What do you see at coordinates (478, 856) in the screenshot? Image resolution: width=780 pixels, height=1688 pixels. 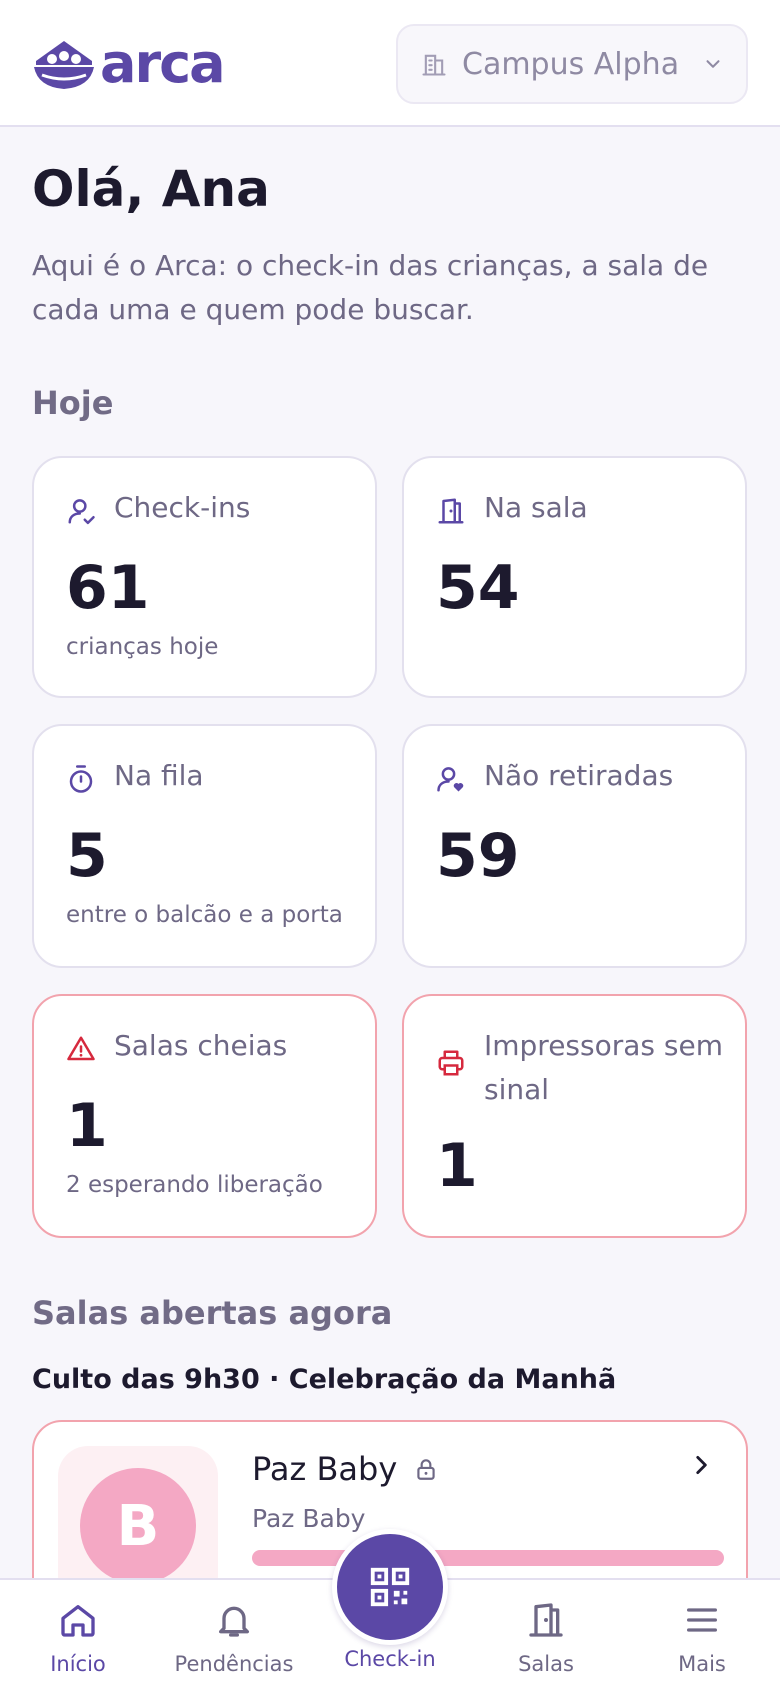 I see `stat-value: 59` at bounding box center [478, 856].